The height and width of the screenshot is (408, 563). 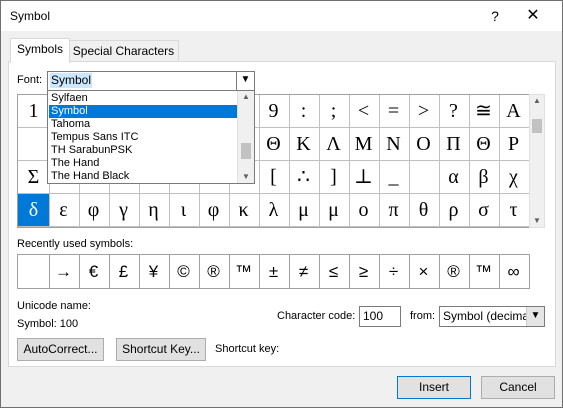 What do you see at coordinates (304, 144) in the screenshot?
I see `symbol-cell: Κ` at bounding box center [304, 144].